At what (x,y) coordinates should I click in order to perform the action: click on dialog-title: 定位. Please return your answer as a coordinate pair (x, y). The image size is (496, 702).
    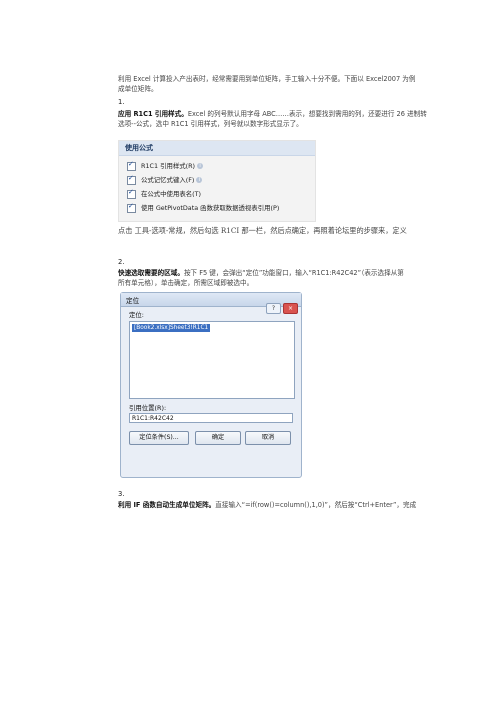
    Looking at the image, I should click on (133, 301).